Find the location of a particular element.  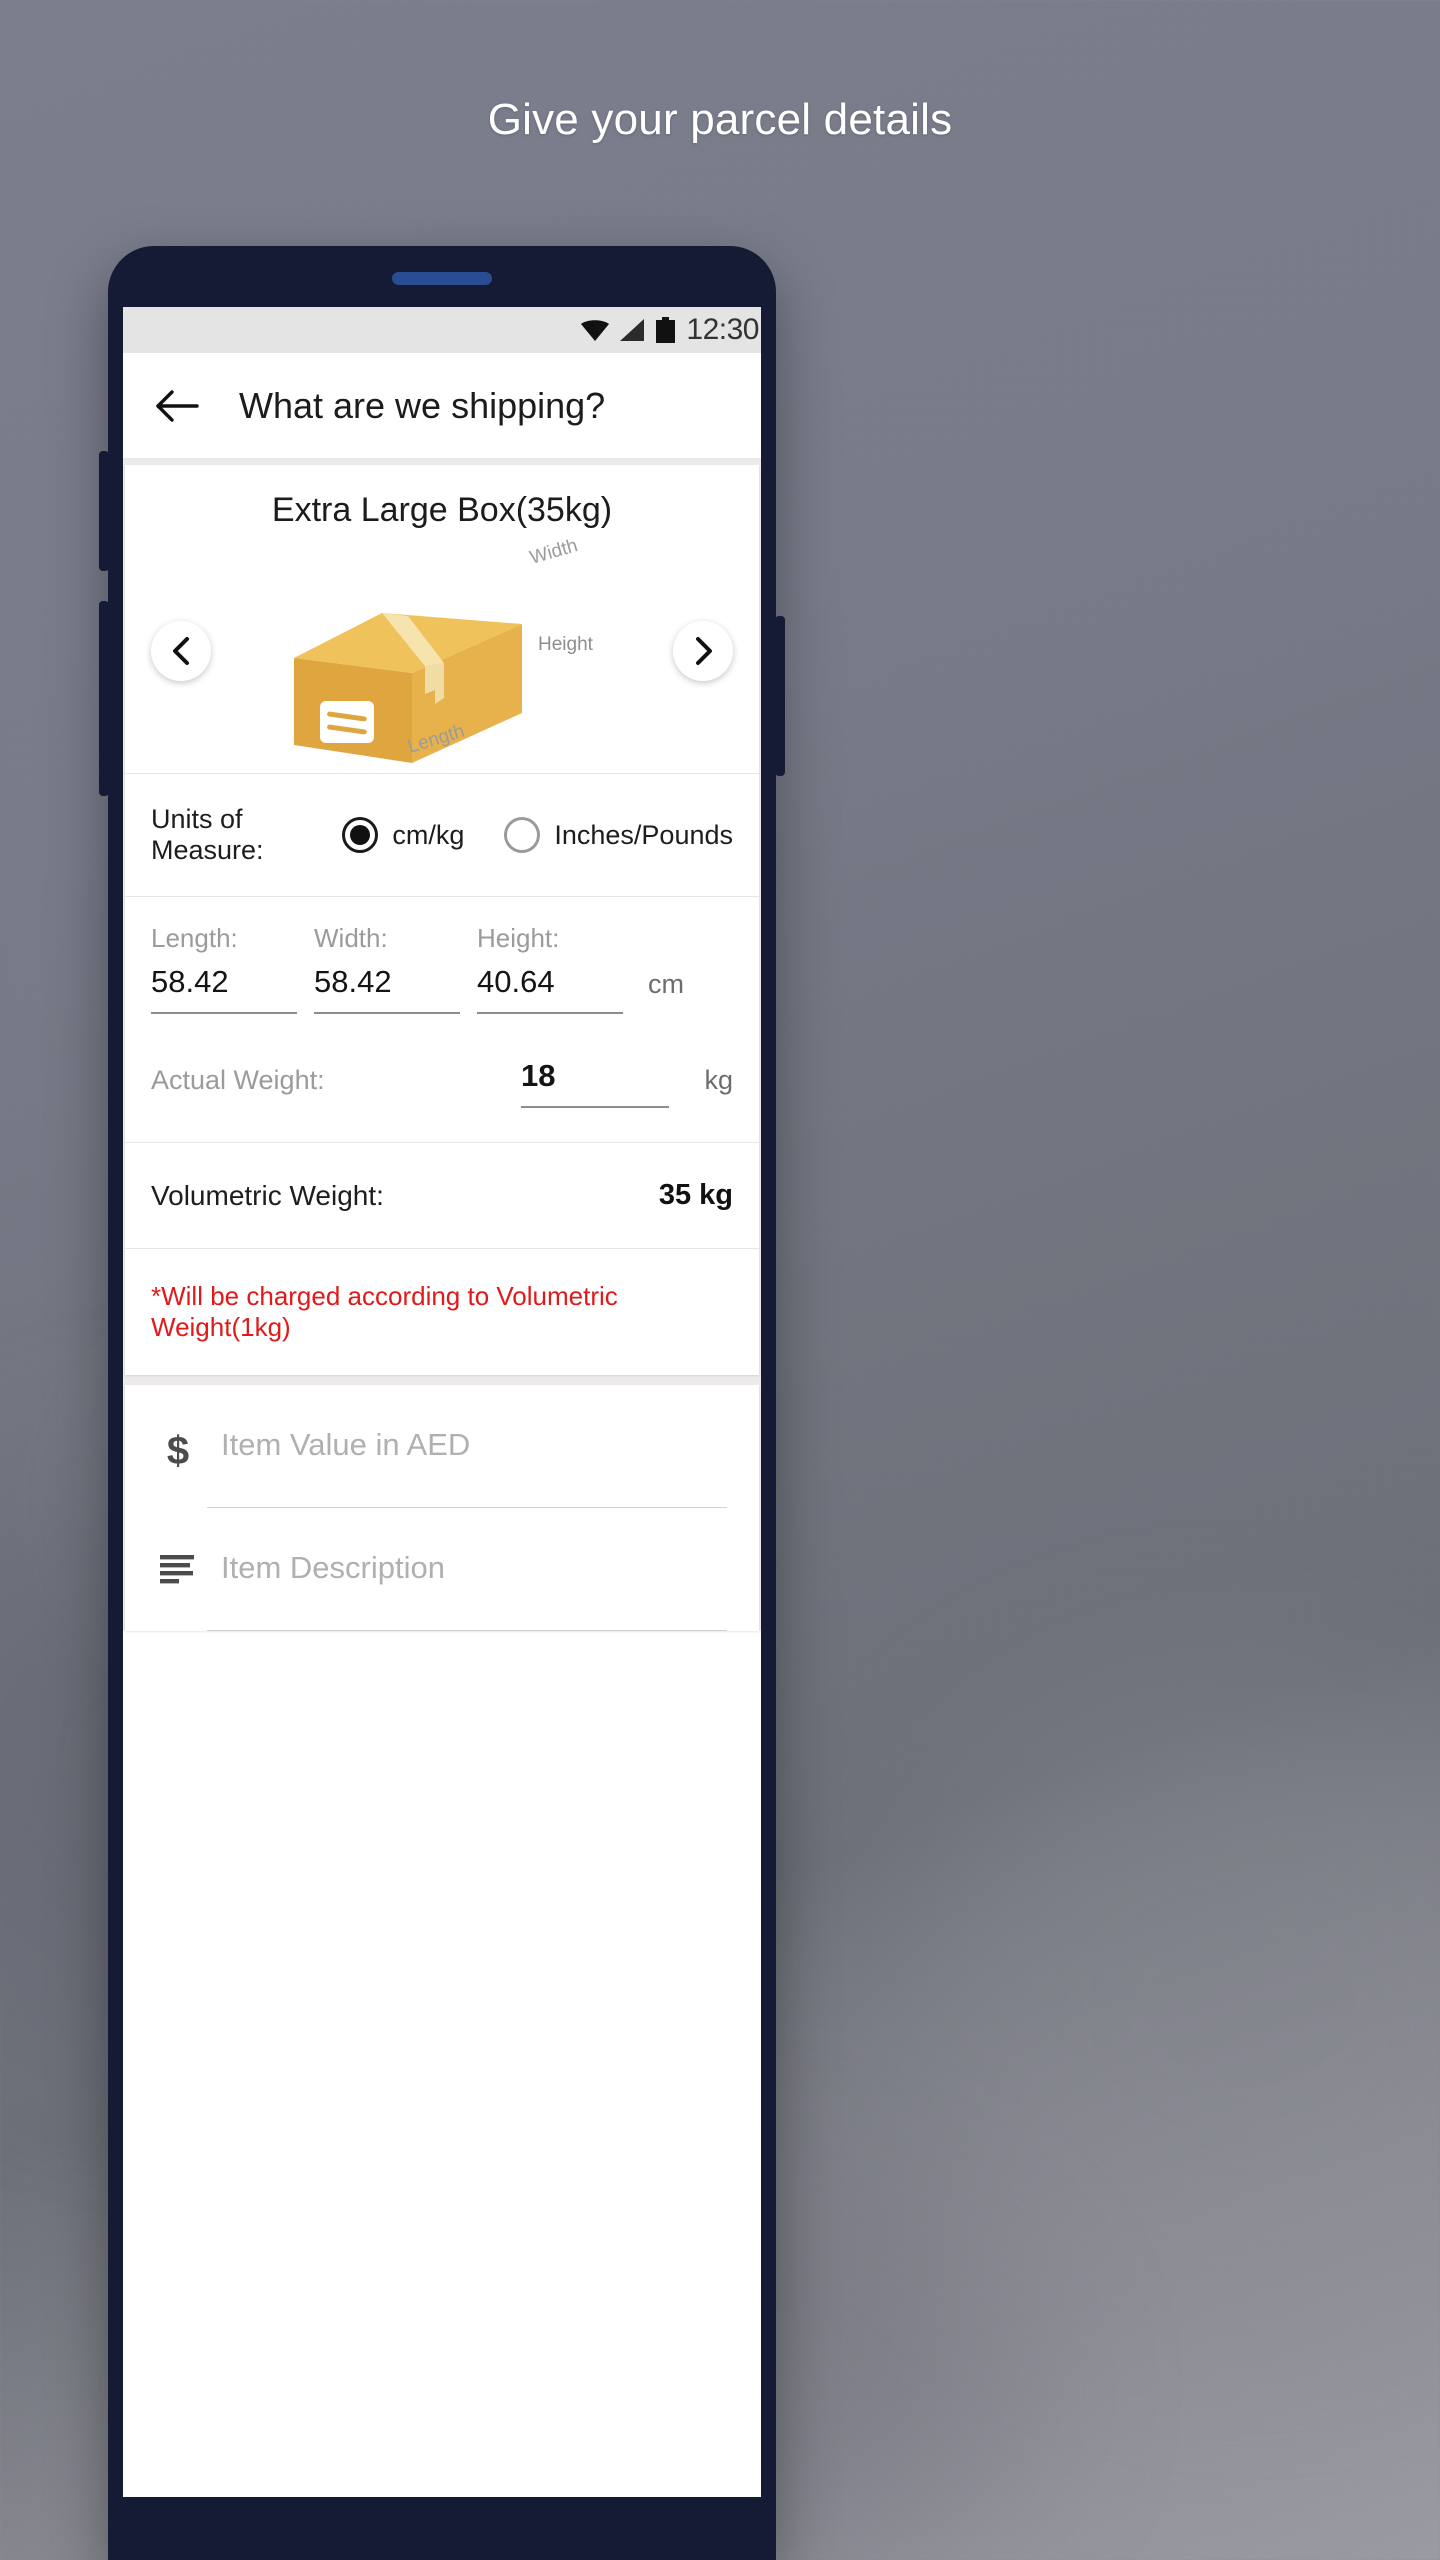

signal-icon is located at coordinates (632, 330).